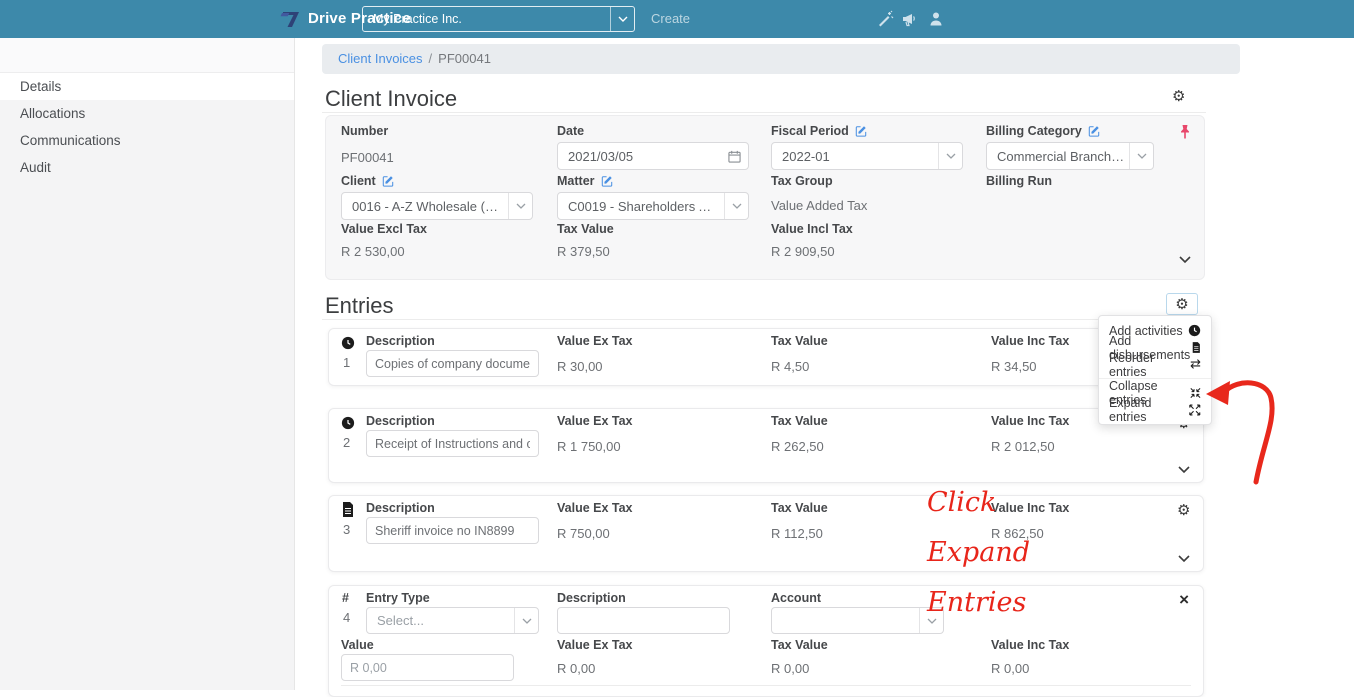  I want to click on breadcrumb-client-invoices-link: Client Invoices, so click(380, 58).